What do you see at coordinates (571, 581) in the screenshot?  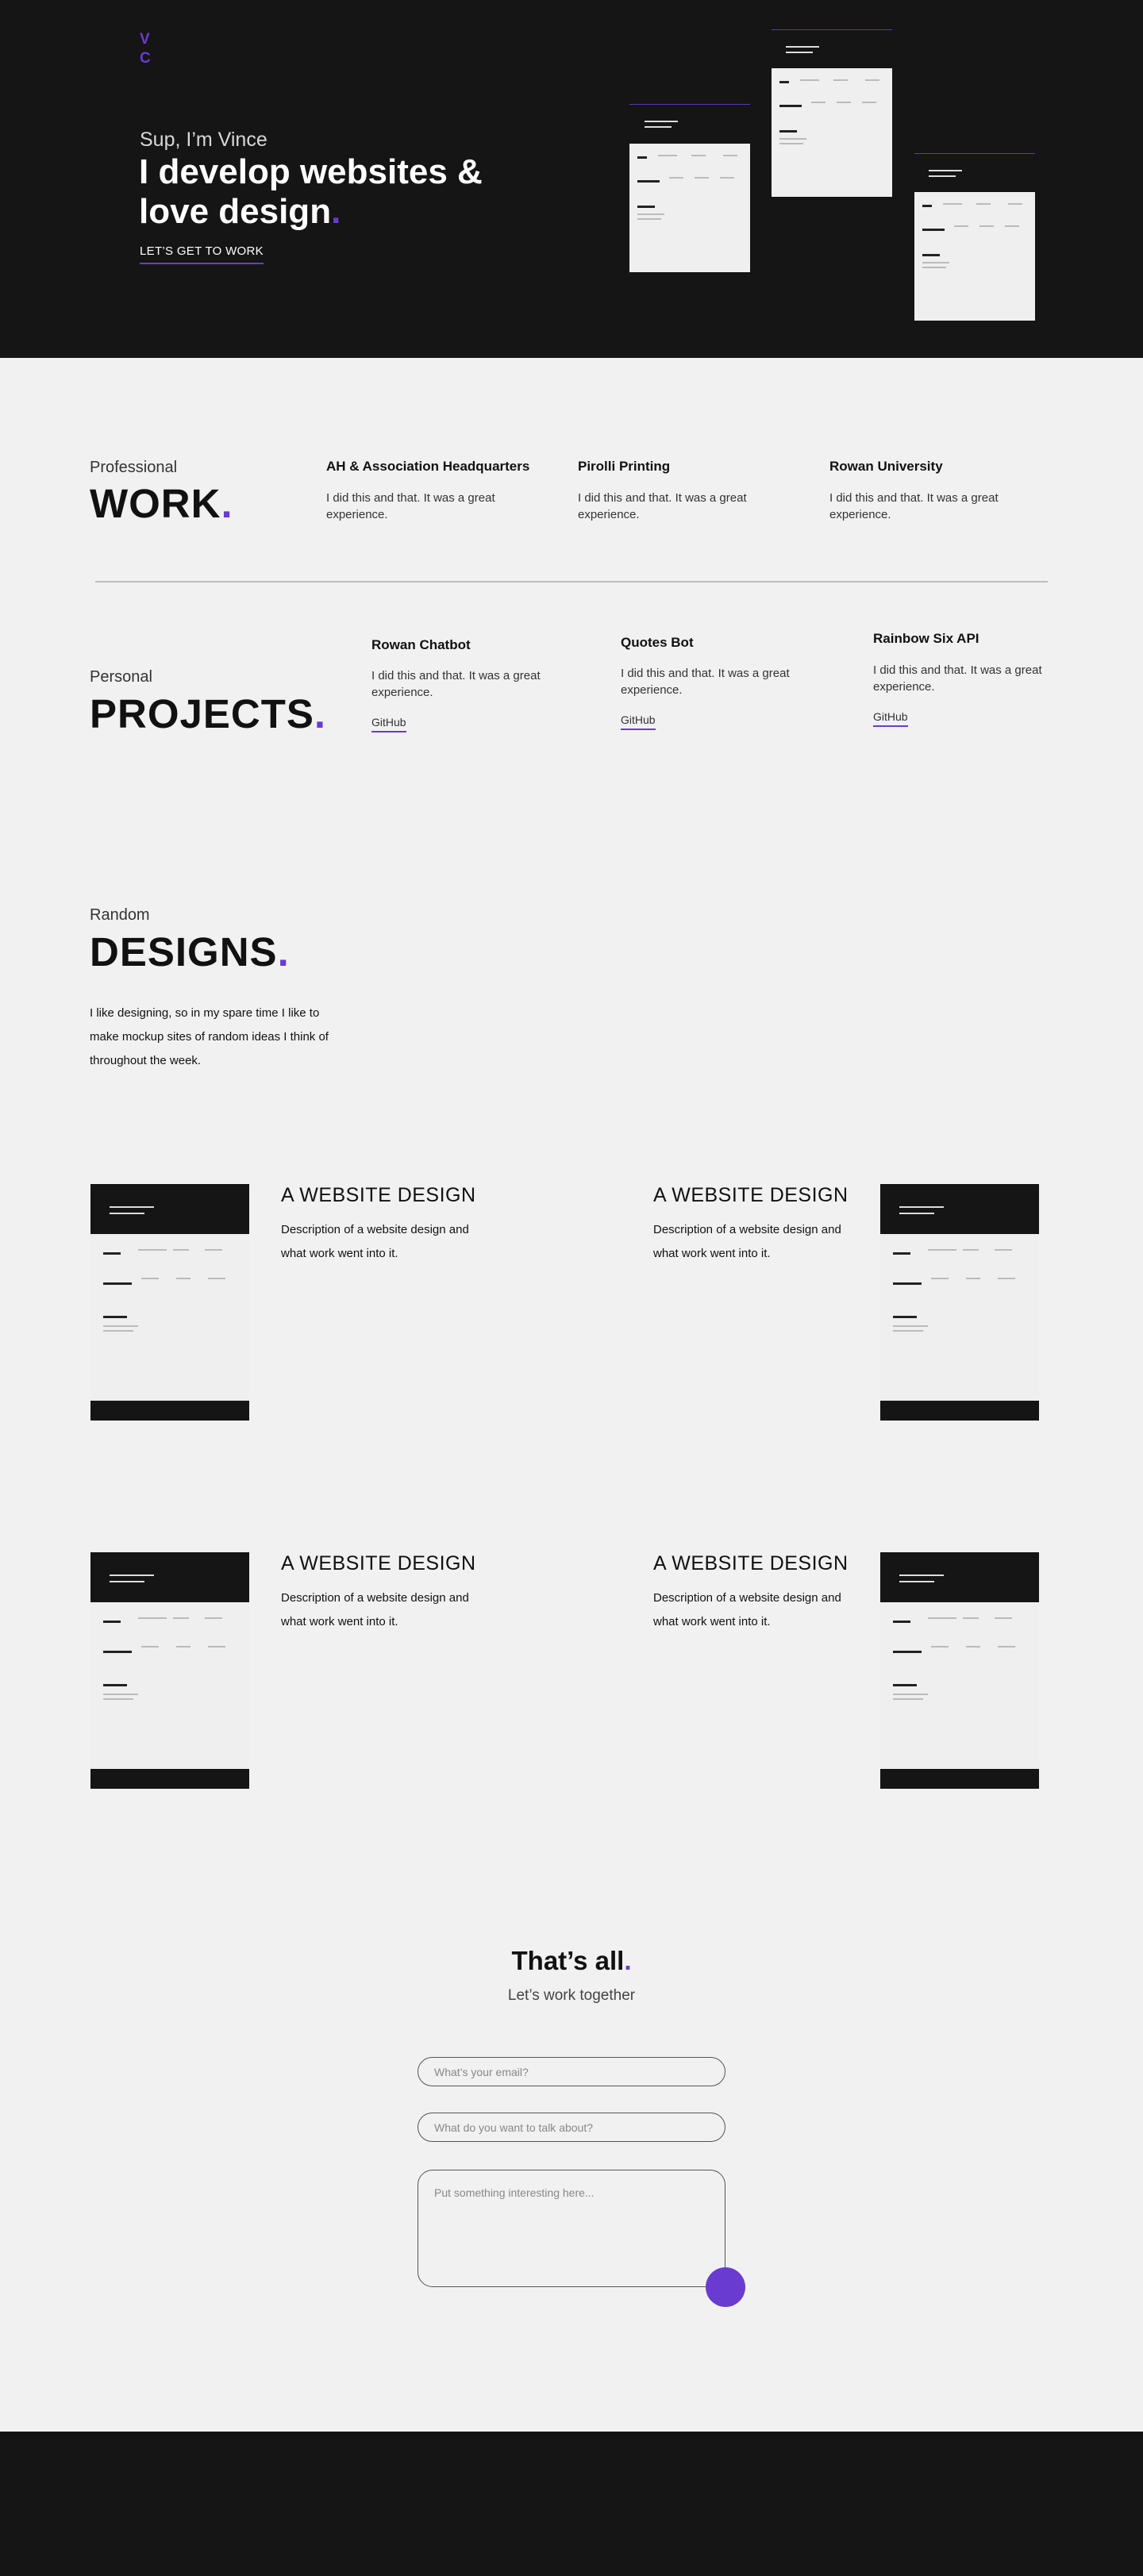 I see `section-divider` at bounding box center [571, 581].